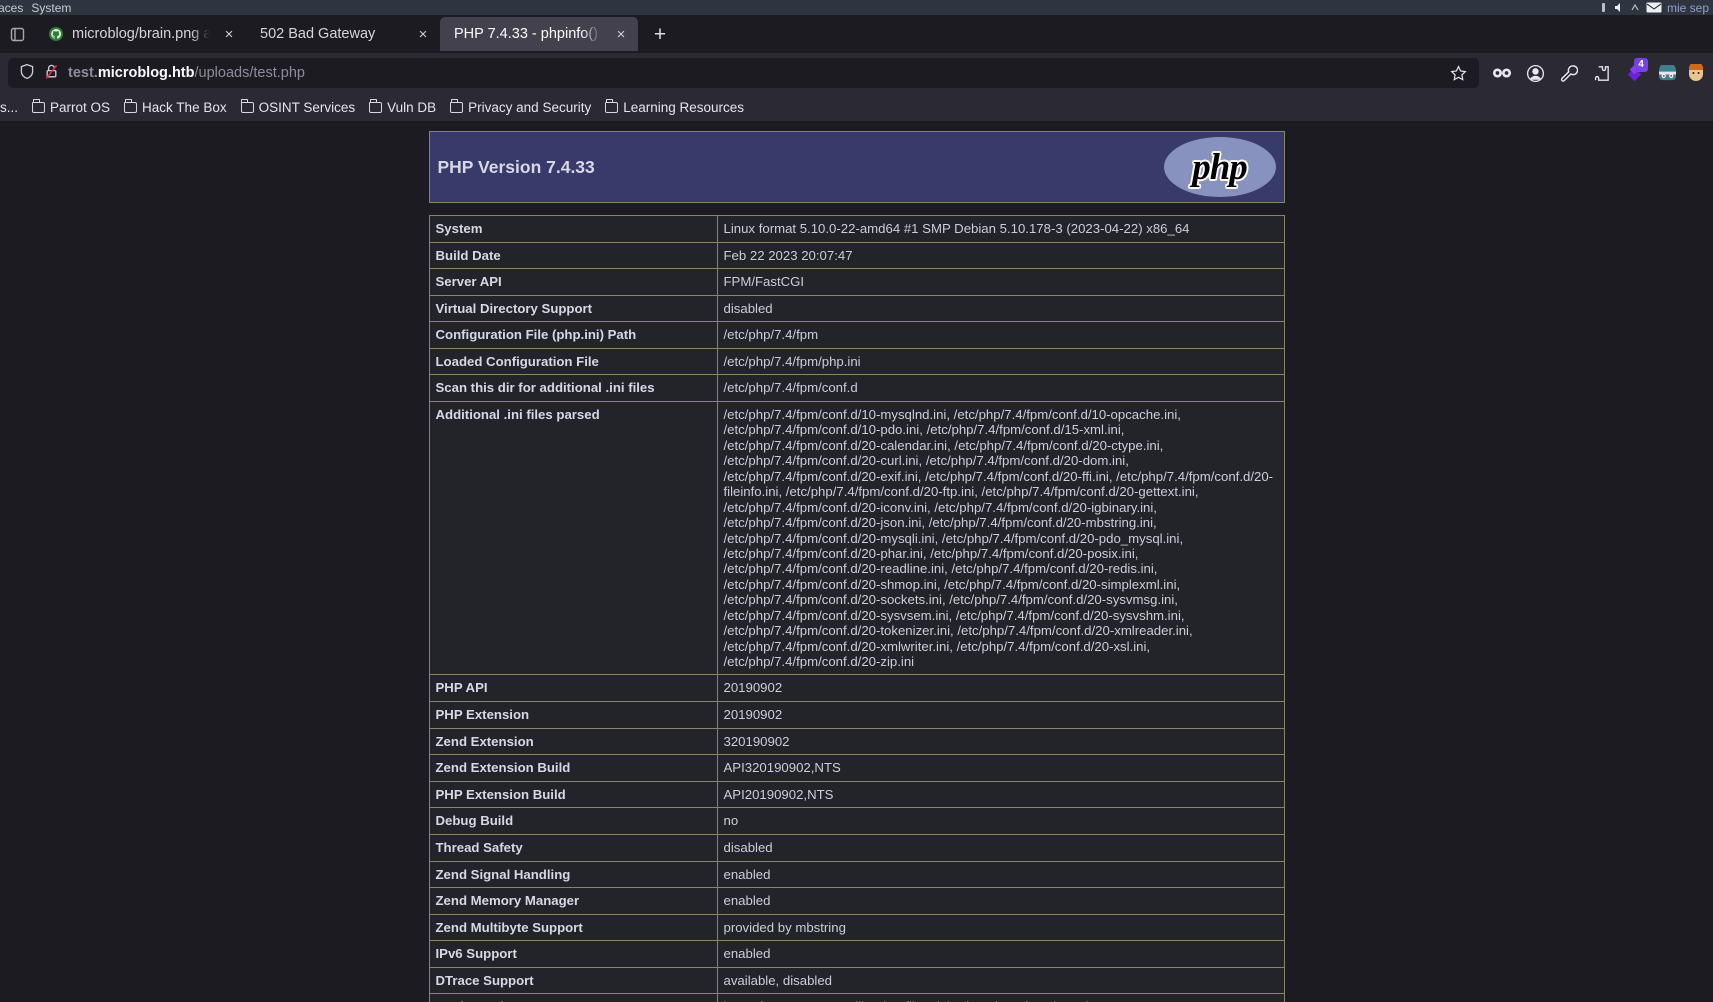  What do you see at coordinates (1000, 927) in the screenshot?
I see `row-value: provided by mbstring` at bounding box center [1000, 927].